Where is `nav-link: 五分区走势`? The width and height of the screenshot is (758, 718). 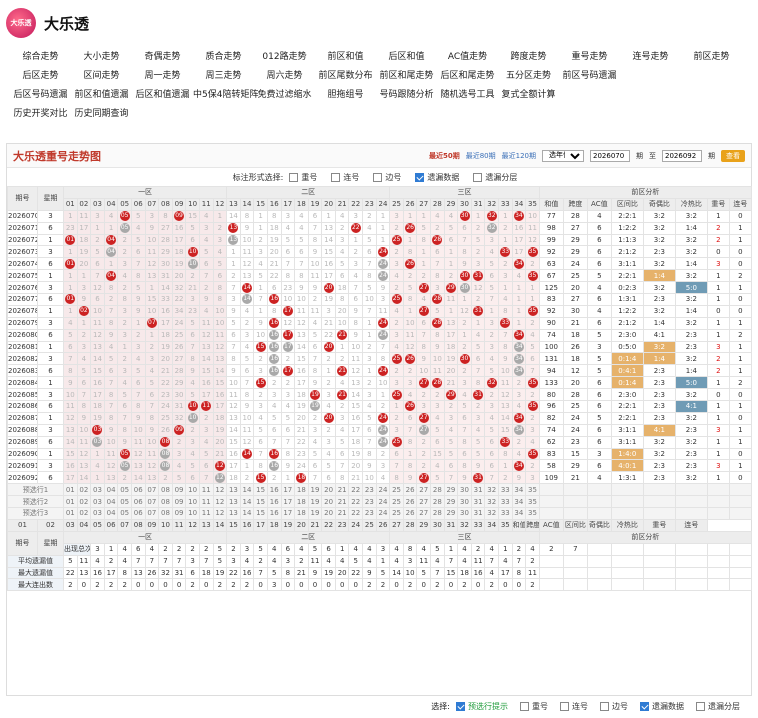
nav-link: 五分区走势 is located at coordinates (528, 74).